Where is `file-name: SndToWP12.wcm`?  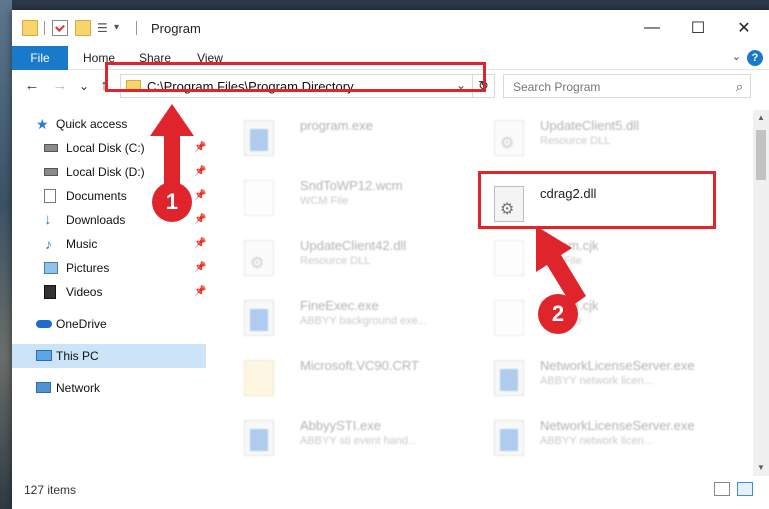
file-name: SndToWP12.wcm is located at coordinates (351, 185).